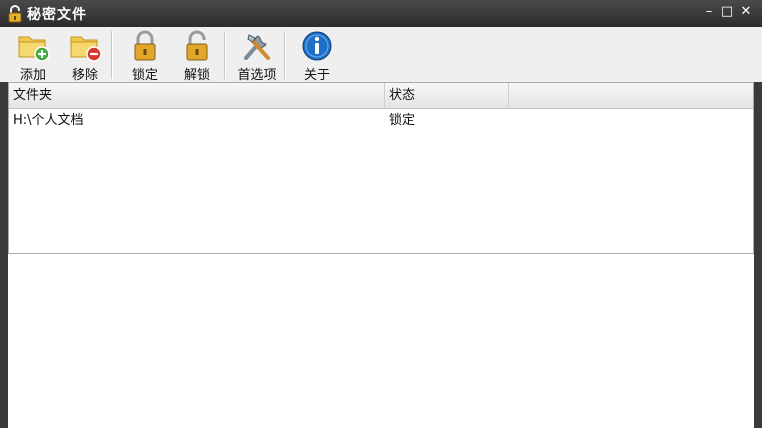 Image resolution: width=762 pixels, height=428 pixels. What do you see at coordinates (709, 12) in the screenshot?
I see `minimize-button: –` at bounding box center [709, 12].